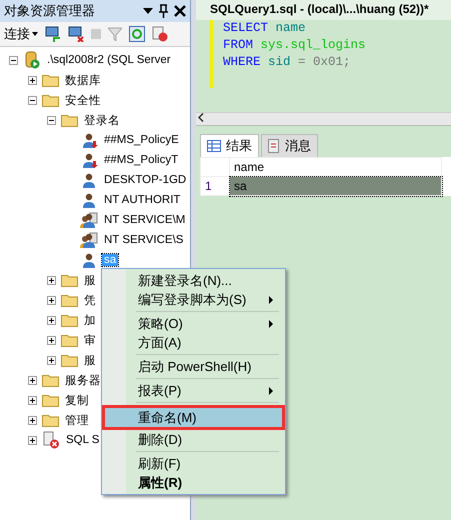 This screenshot has width=451, height=520. Describe the element at coordinates (141, 160) in the screenshot. I see `tree-item: ##MS_PolicyT` at that location.